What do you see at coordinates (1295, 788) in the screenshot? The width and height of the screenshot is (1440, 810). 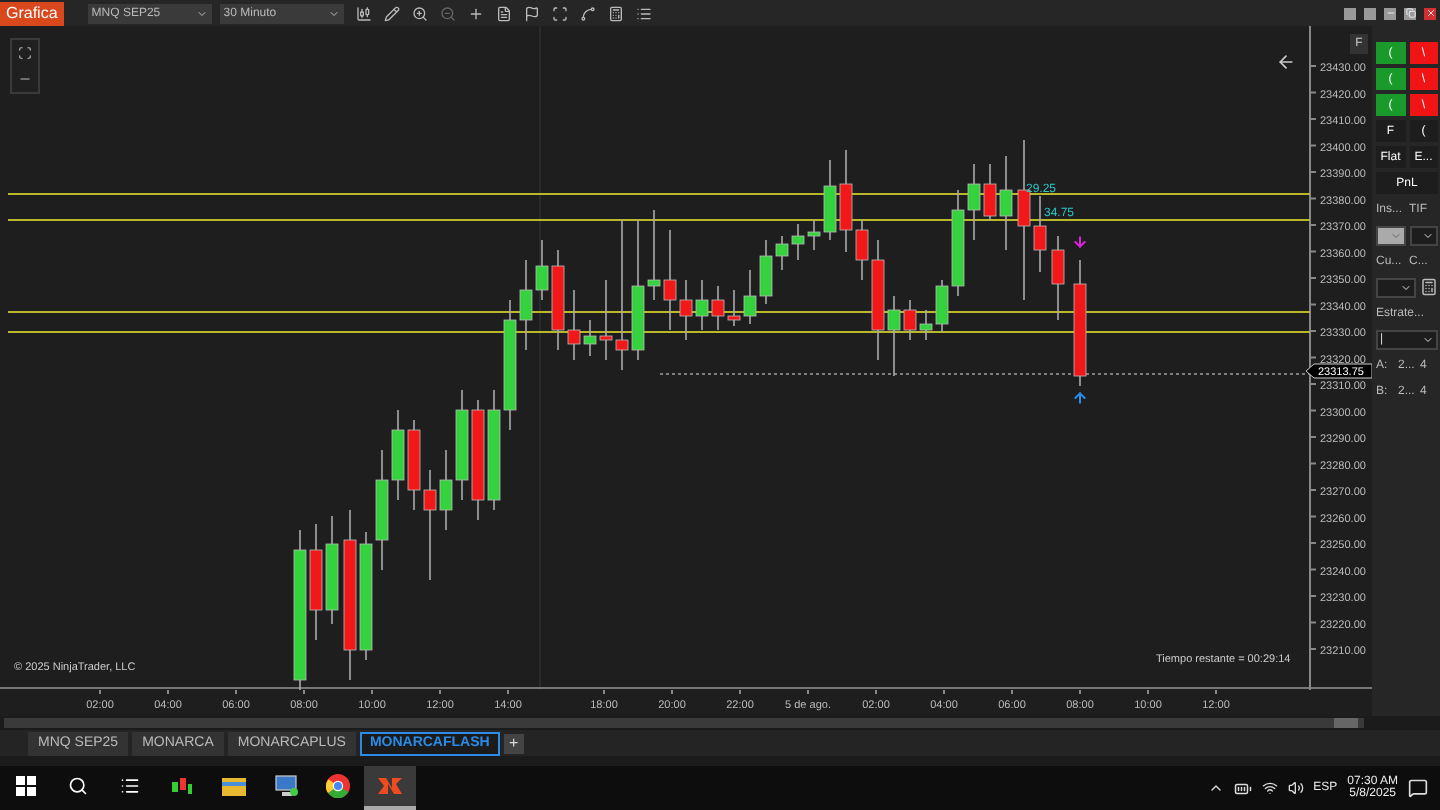 I see `volume-icon` at bounding box center [1295, 788].